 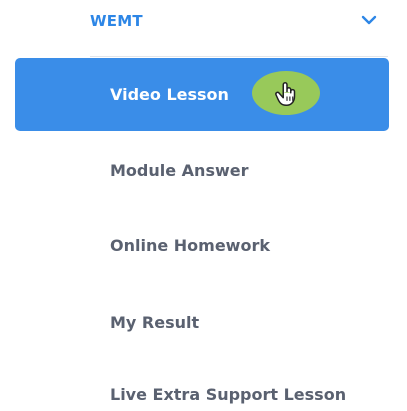 What do you see at coordinates (285, 94) in the screenshot?
I see `hand-pointer-icon` at bounding box center [285, 94].